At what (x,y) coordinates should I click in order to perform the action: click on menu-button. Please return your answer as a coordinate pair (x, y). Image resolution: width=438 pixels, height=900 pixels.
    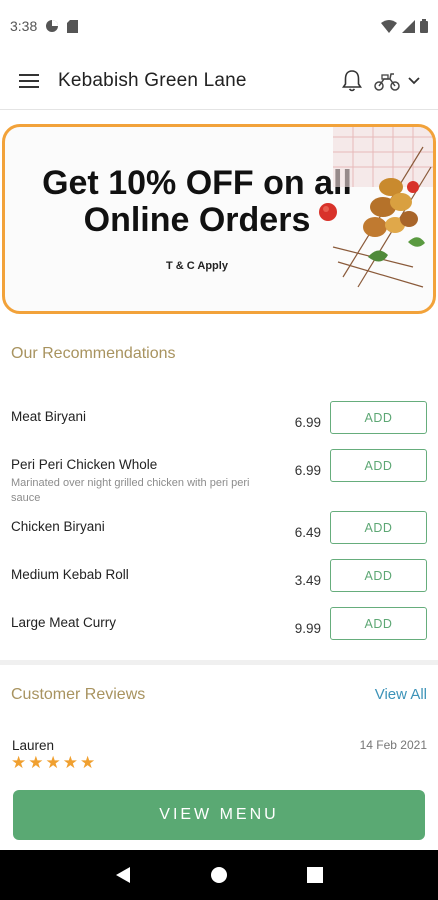
    Looking at the image, I should click on (29, 81).